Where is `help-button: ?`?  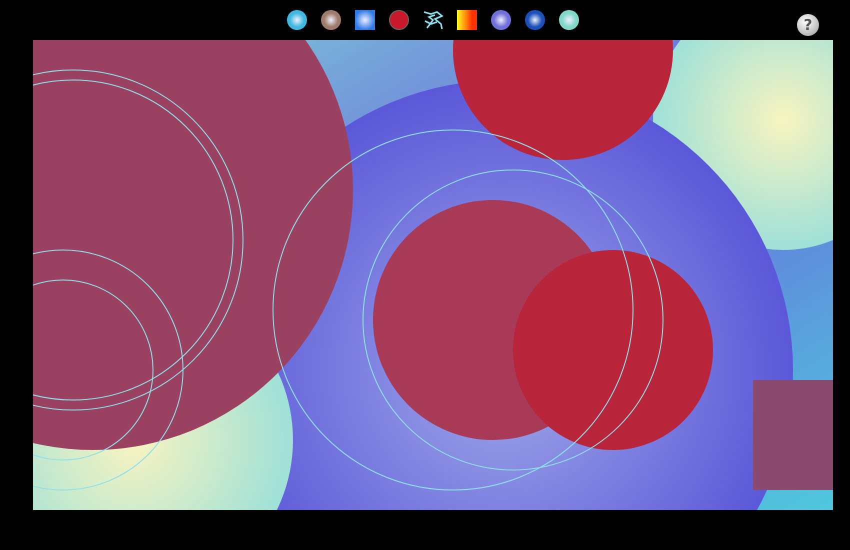 help-button: ? is located at coordinates (808, 25).